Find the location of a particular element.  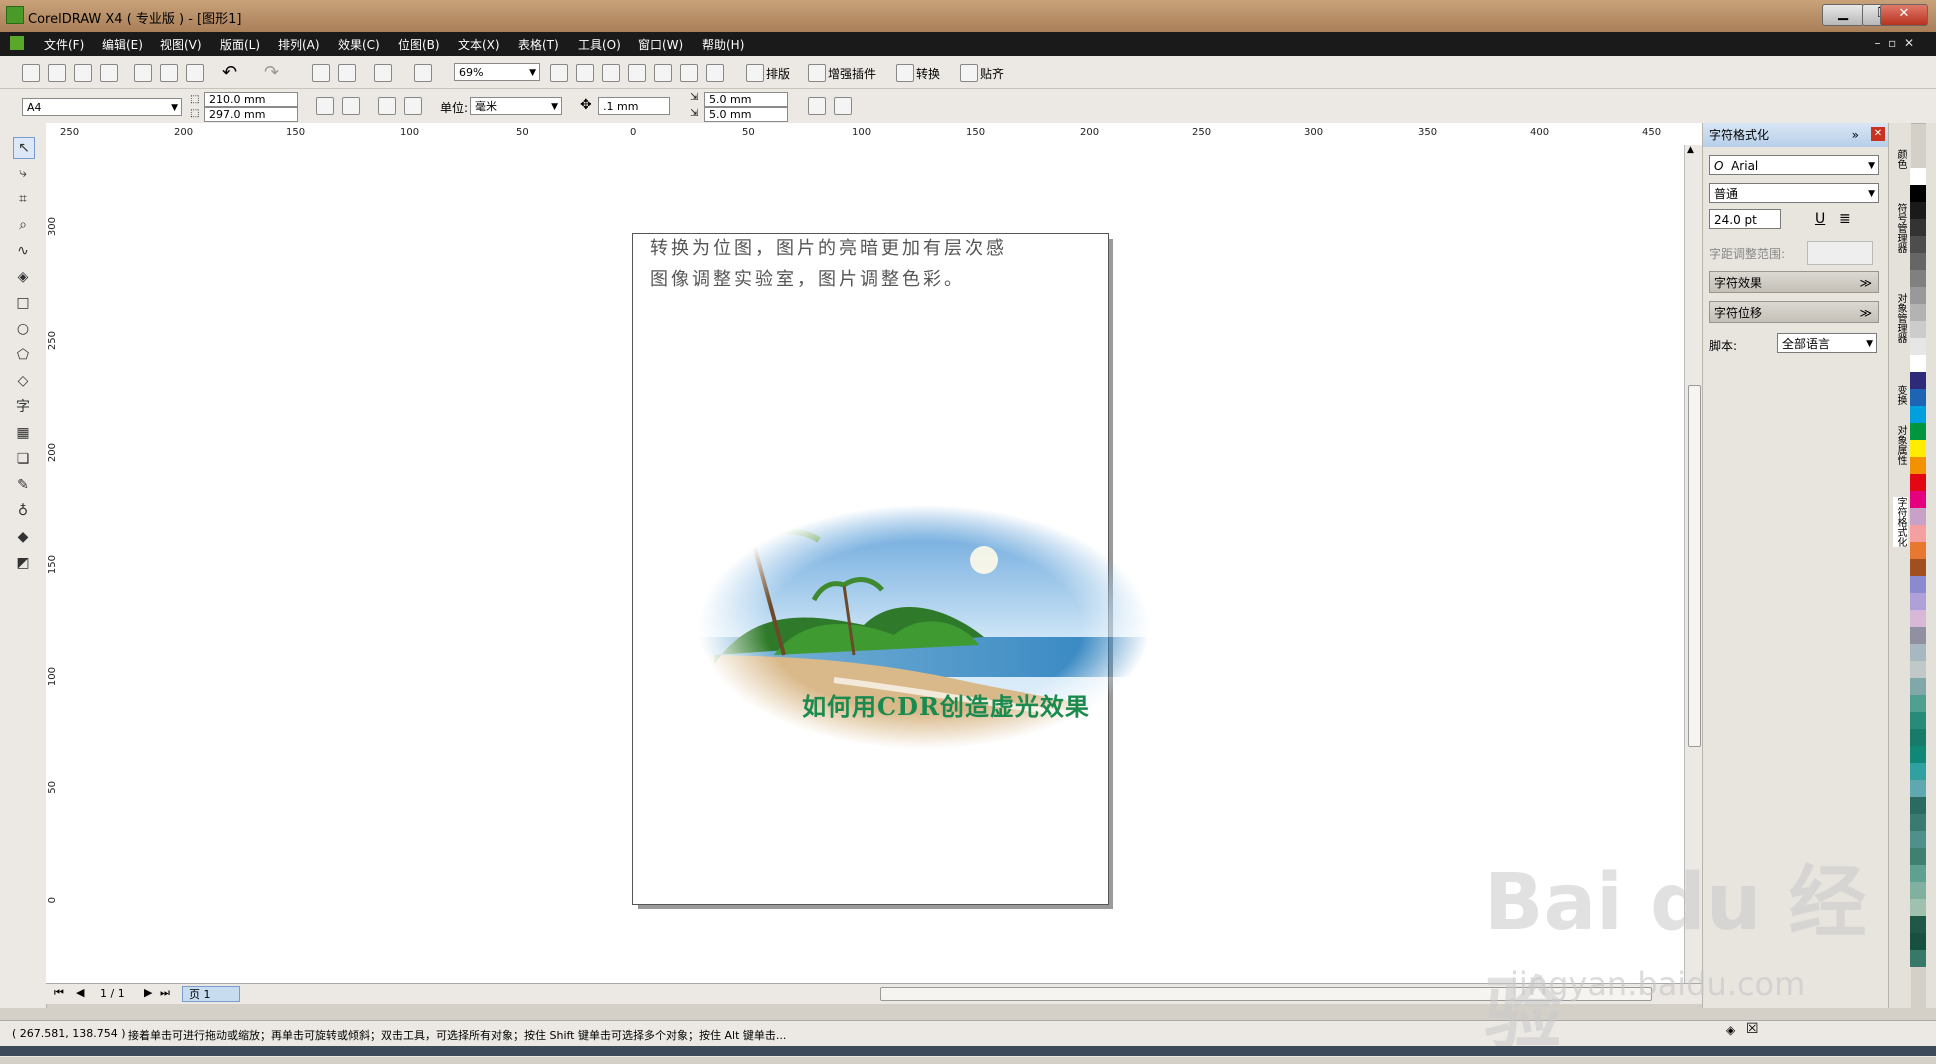

page-width-field: 210.0 mm is located at coordinates (251, 99).